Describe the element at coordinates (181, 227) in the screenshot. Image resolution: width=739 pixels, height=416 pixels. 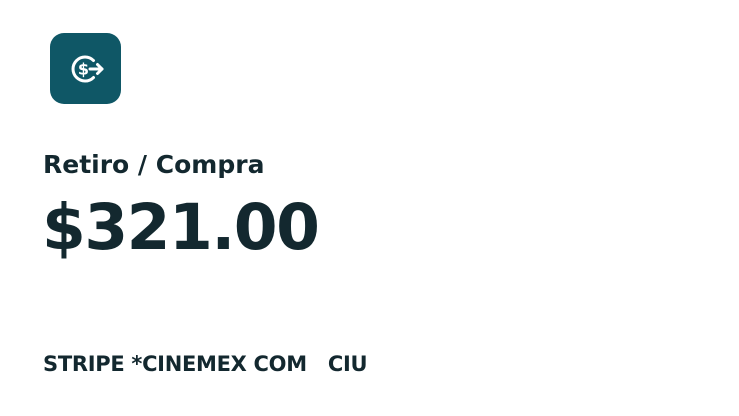
I see `transaction-amount: $321.00` at that location.